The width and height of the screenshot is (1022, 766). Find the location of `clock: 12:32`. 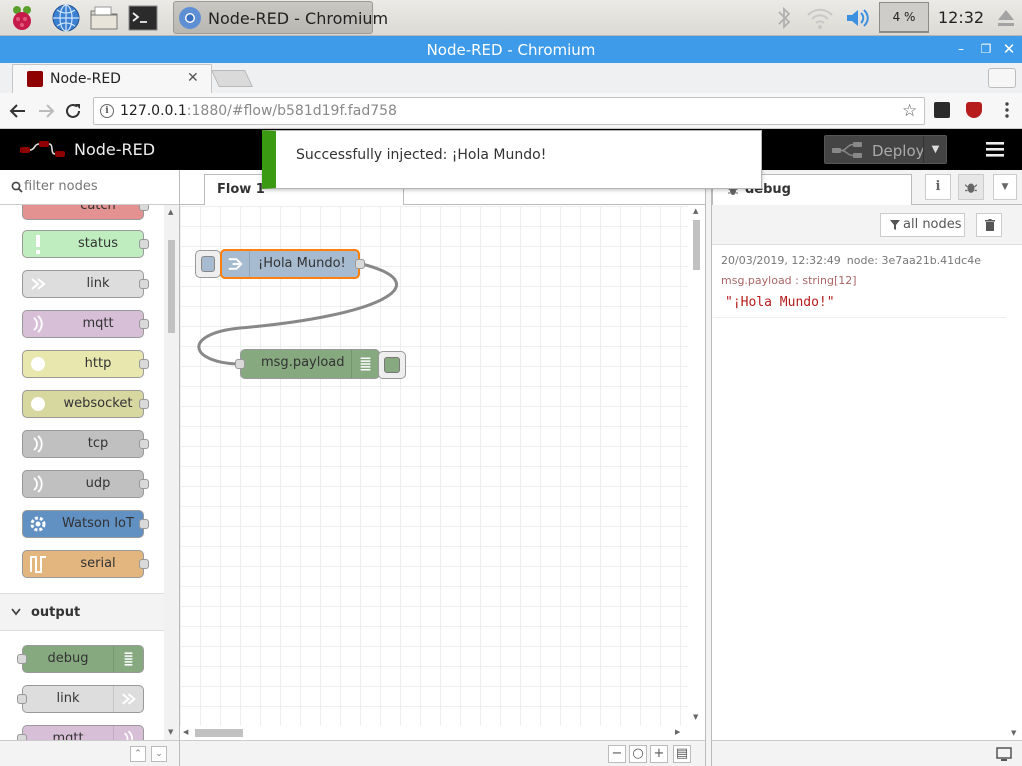

clock: 12:32 is located at coordinates (961, 17).